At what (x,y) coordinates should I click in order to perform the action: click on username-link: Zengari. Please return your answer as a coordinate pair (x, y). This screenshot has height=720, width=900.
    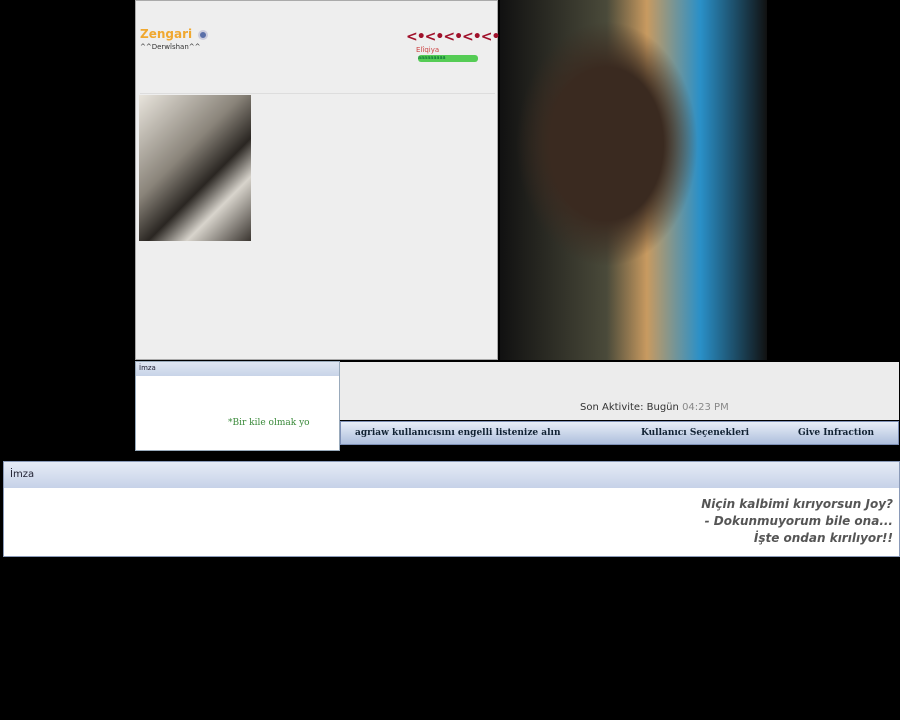
    Looking at the image, I should click on (166, 34).